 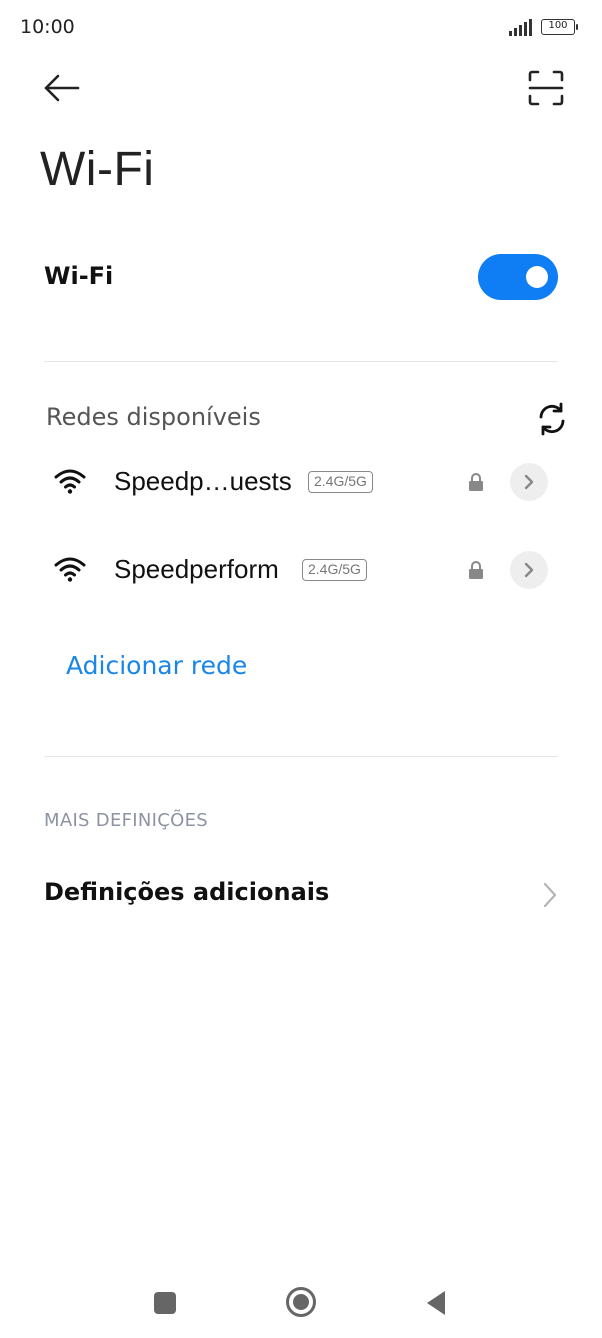 I want to click on arrow-left-icon, so click(x=62, y=88).